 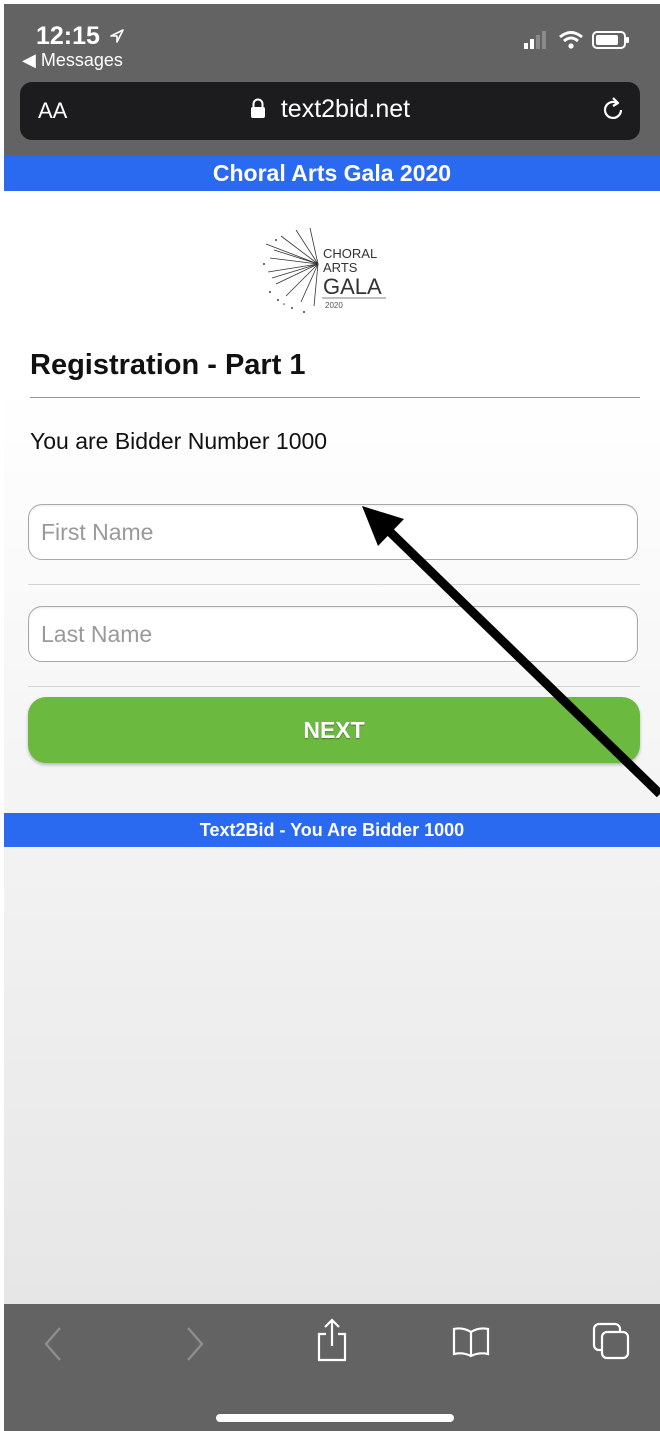 I want to click on forward-icon, so click(x=194, y=1346).